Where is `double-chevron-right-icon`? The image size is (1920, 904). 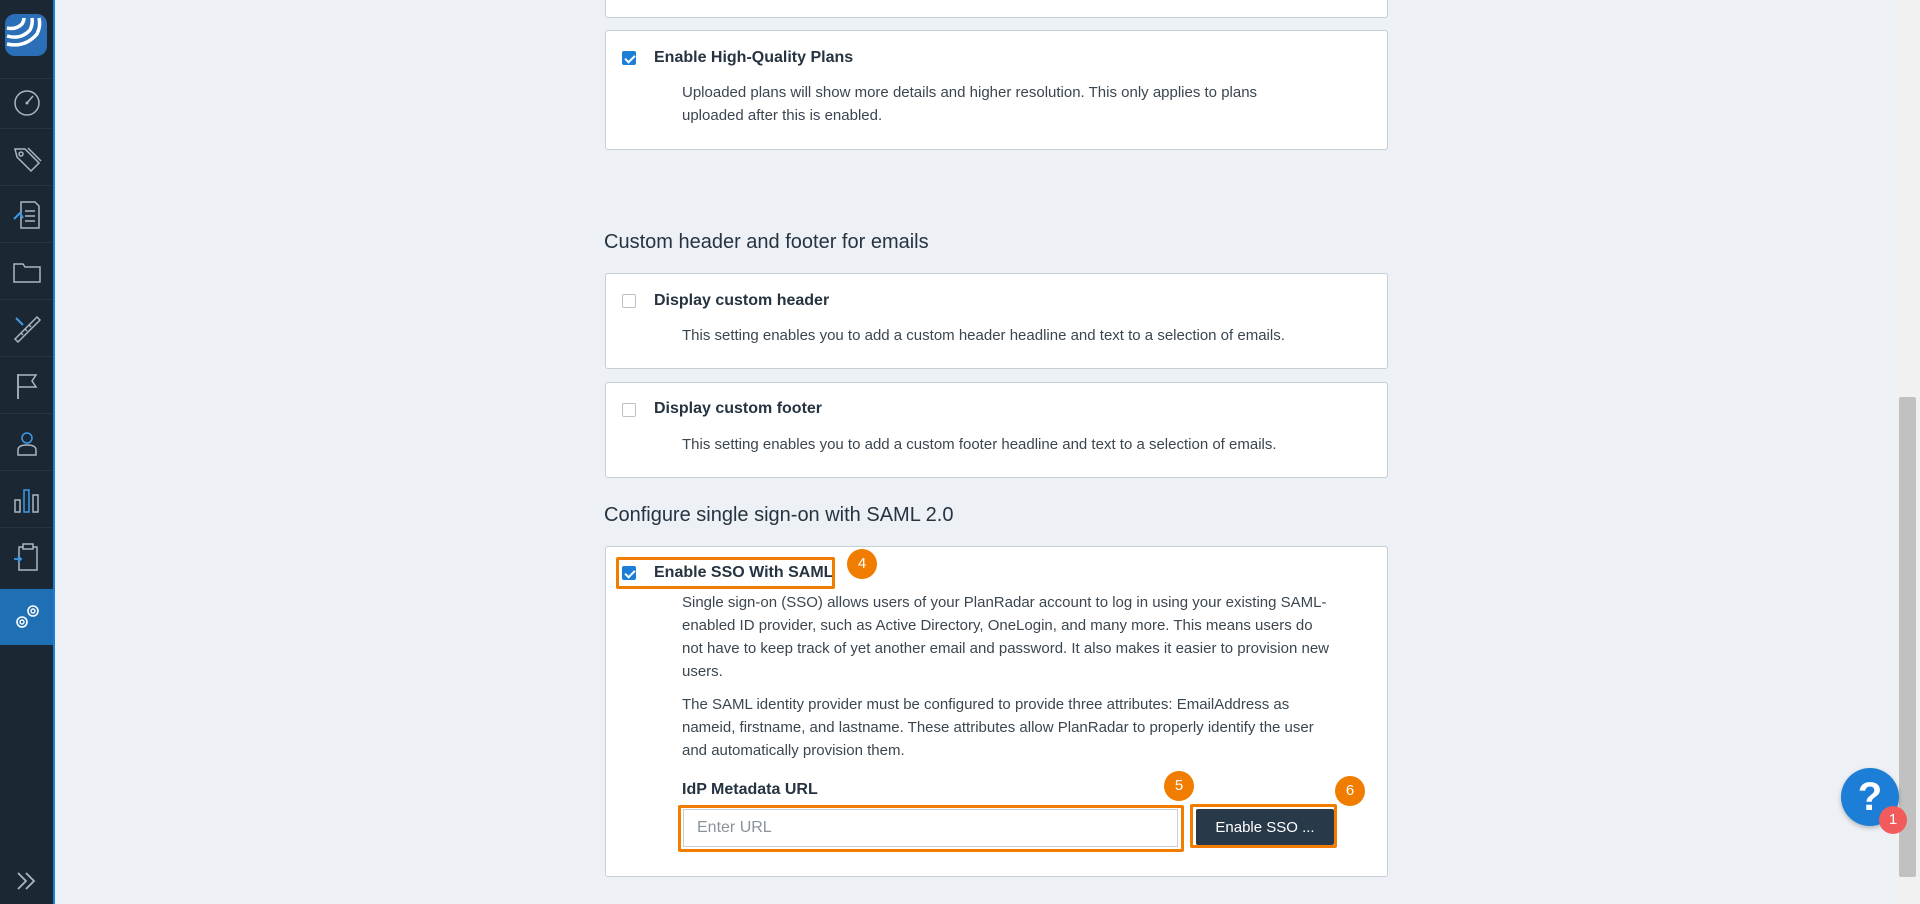
double-chevron-right-icon is located at coordinates (25, 881).